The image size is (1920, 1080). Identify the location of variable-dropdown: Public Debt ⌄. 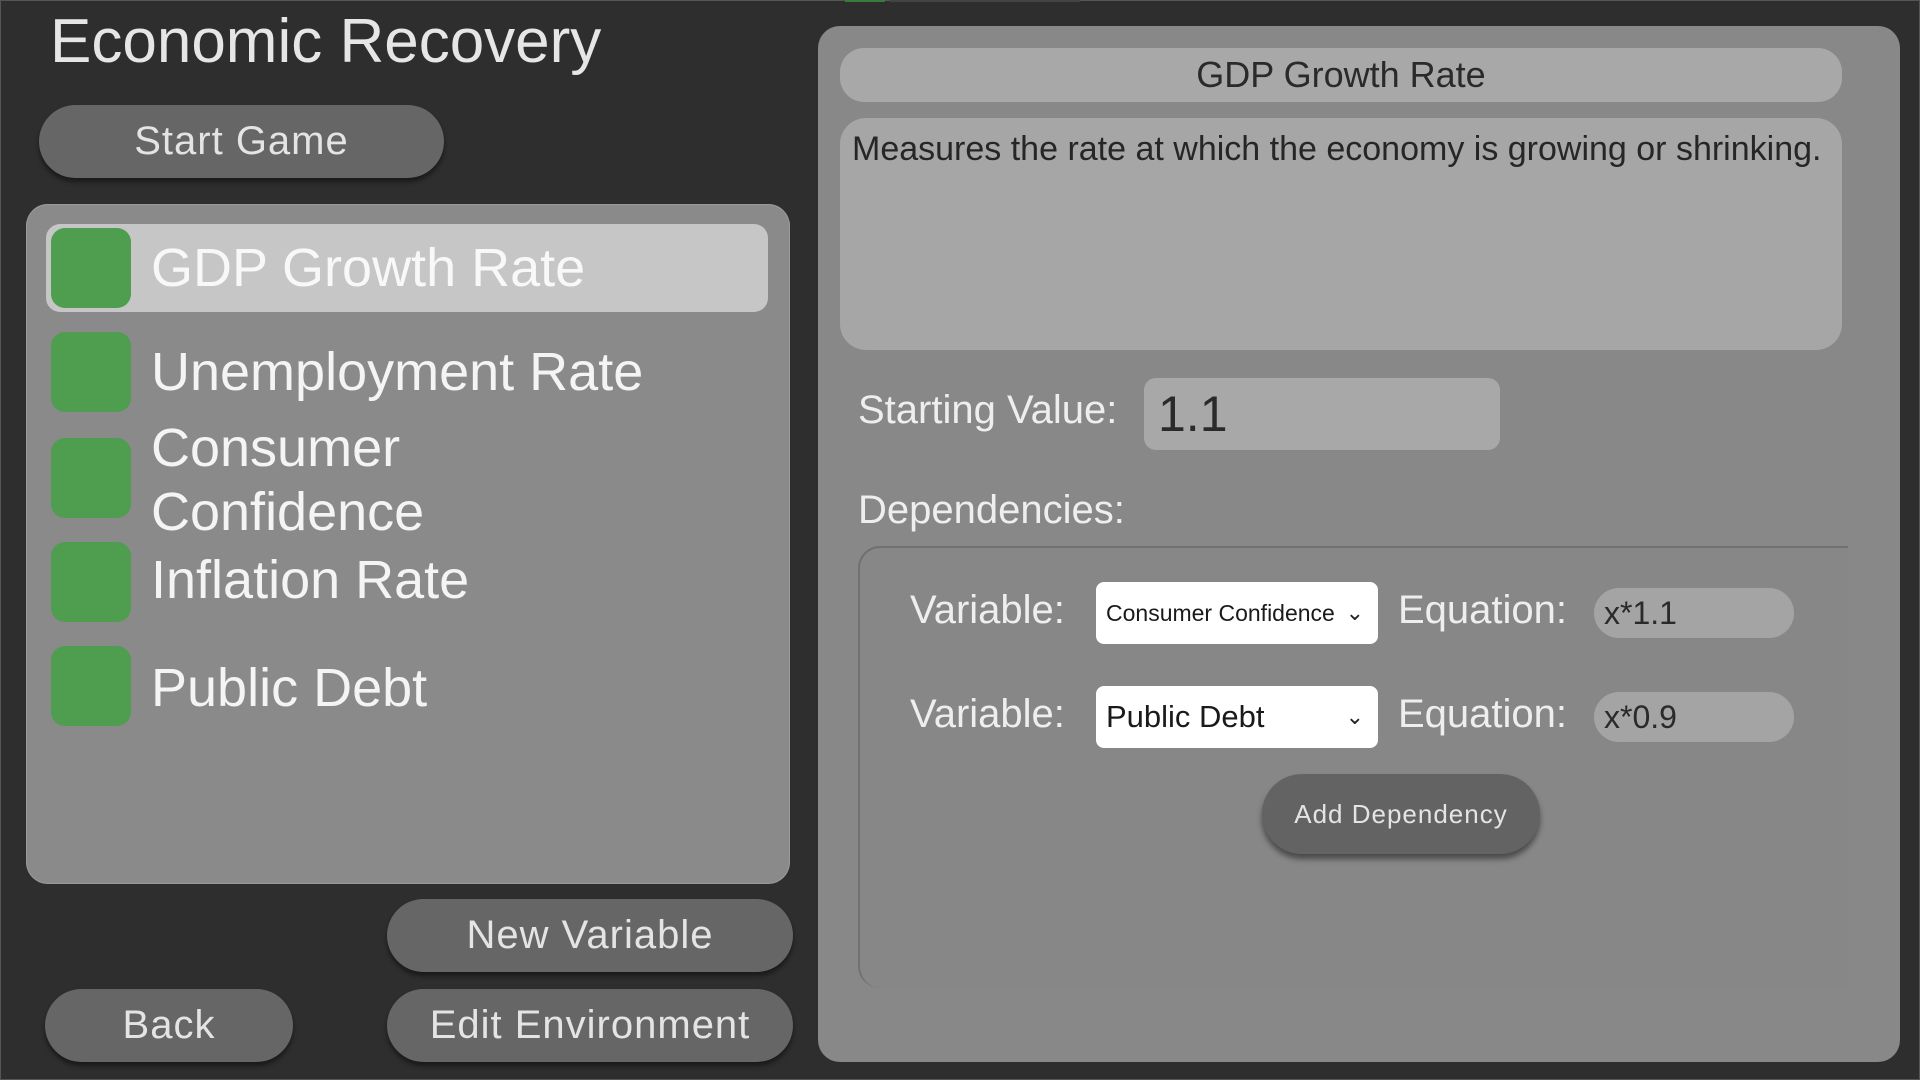
(1237, 717).